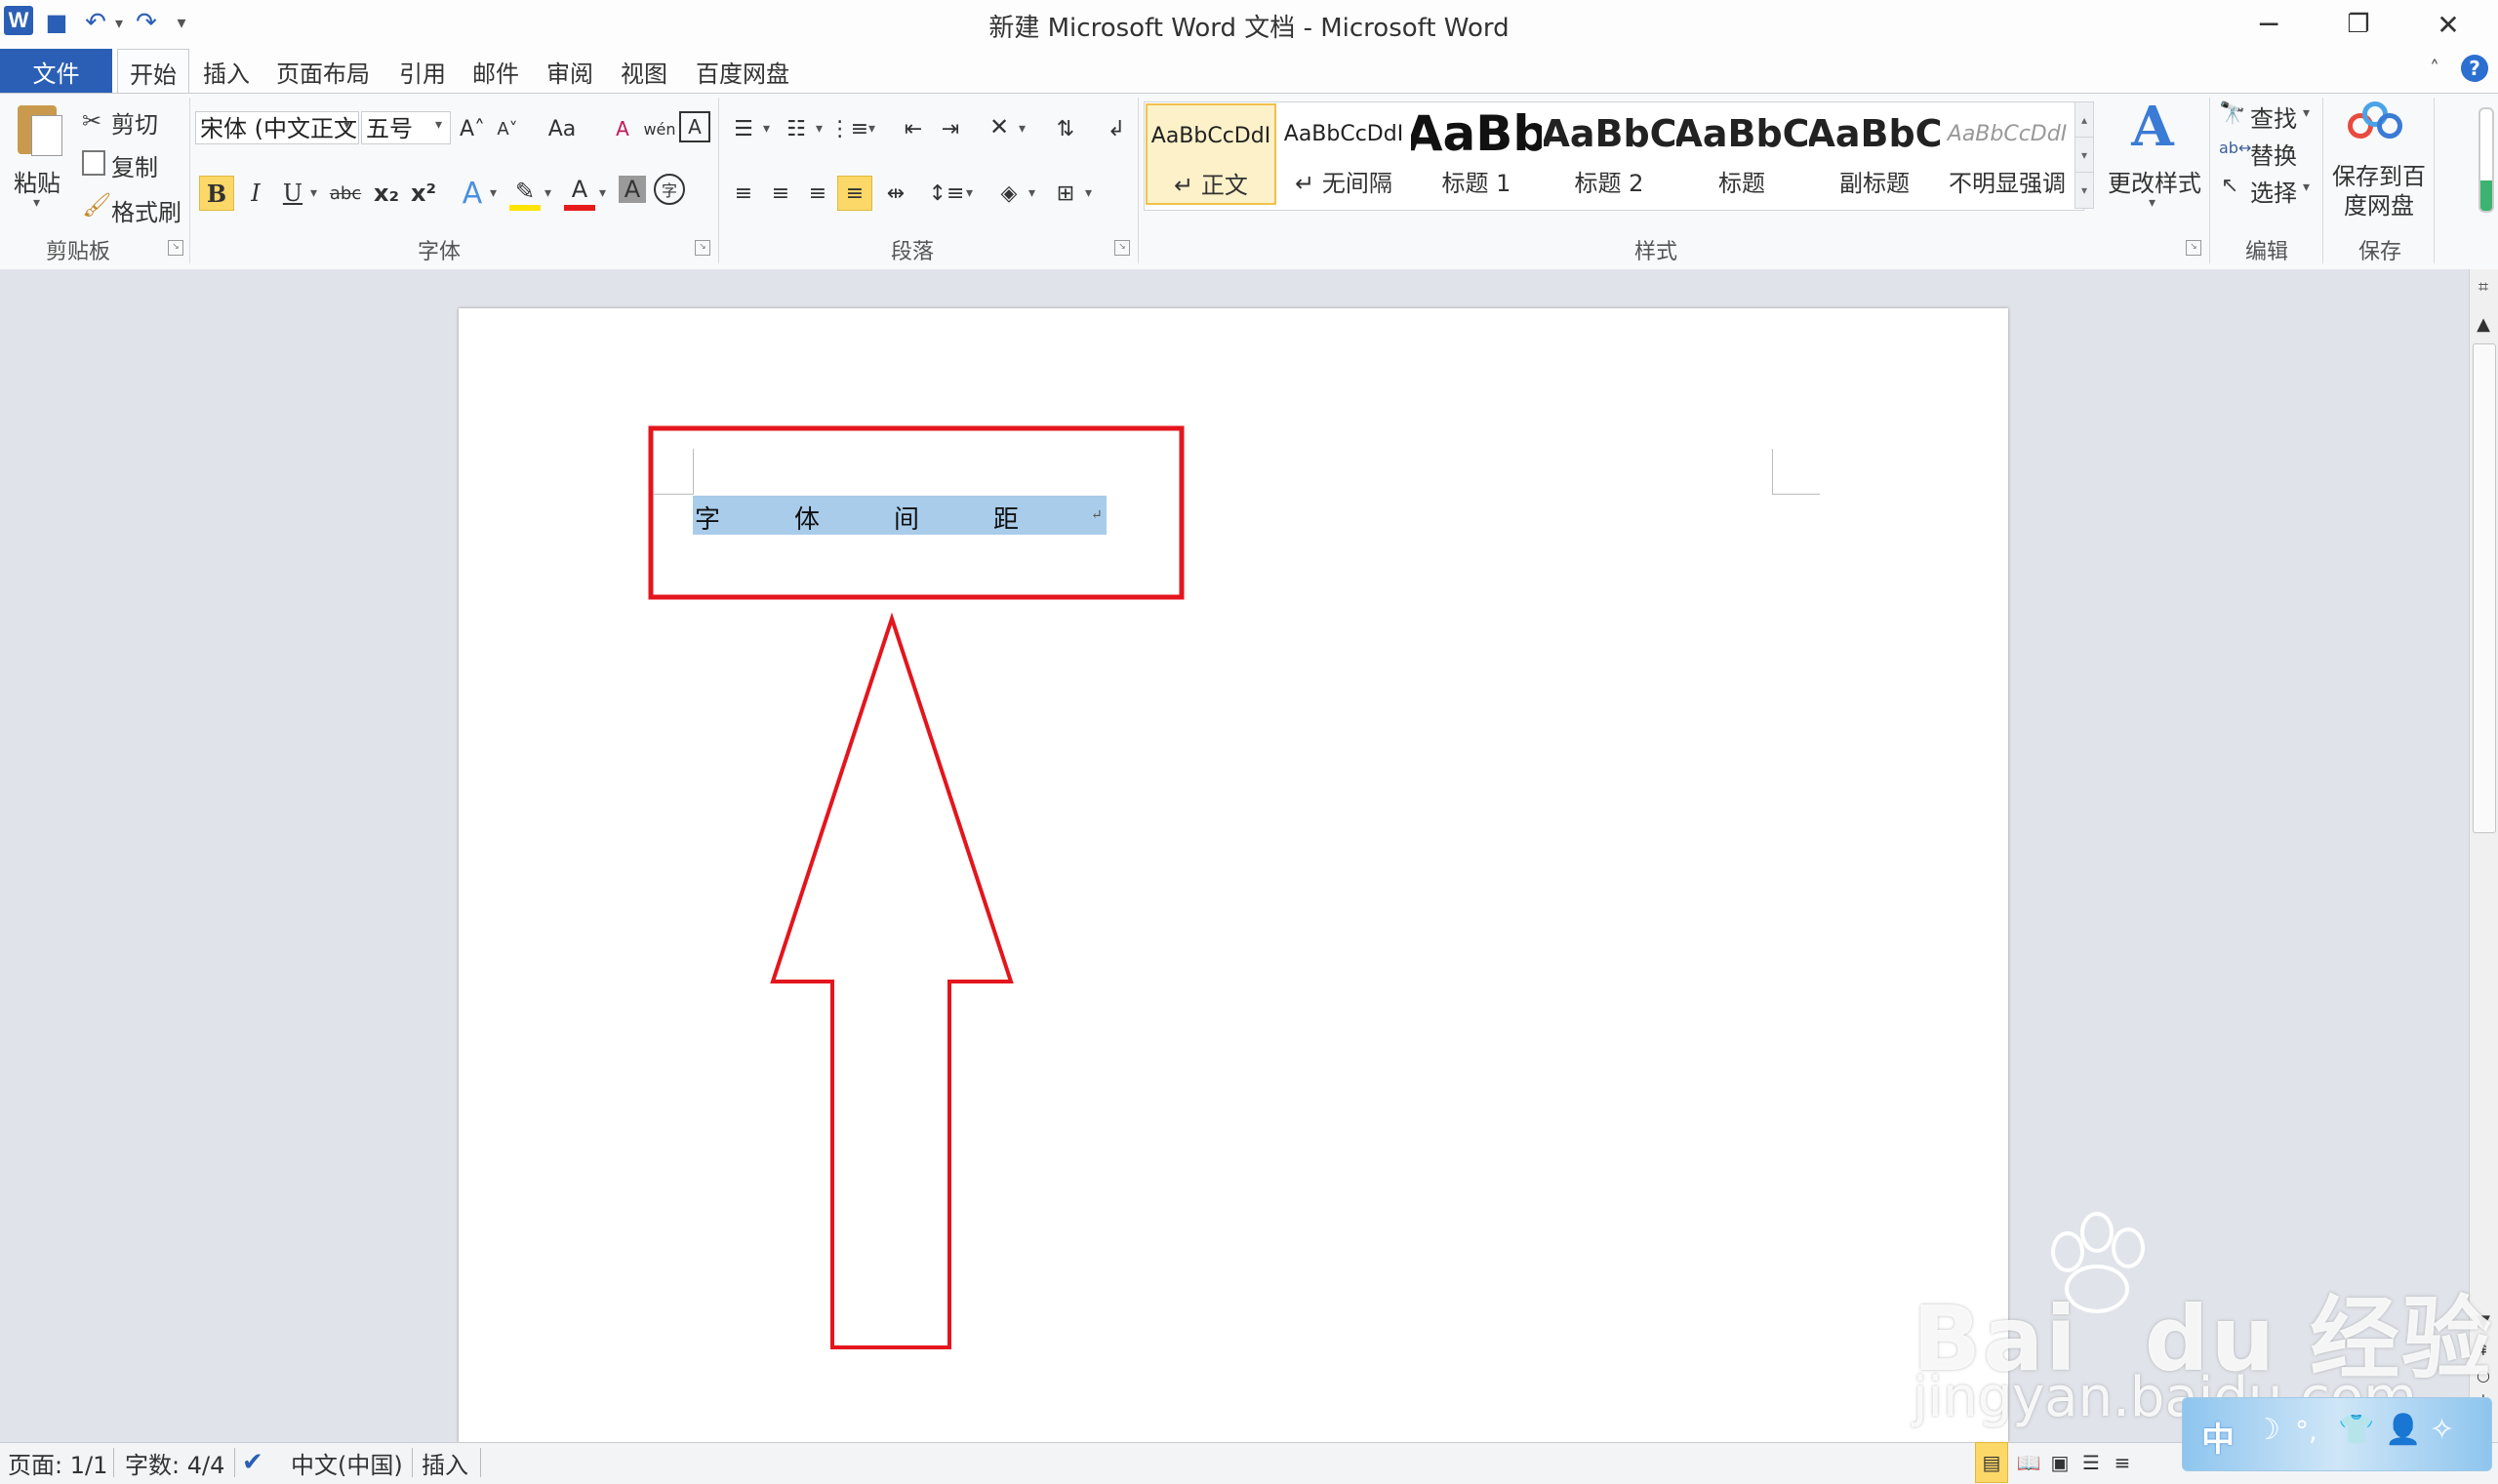  What do you see at coordinates (2442, 1430) in the screenshot?
I see `ime-tools-icon: ✧` at bounding box center [2442, 1430].